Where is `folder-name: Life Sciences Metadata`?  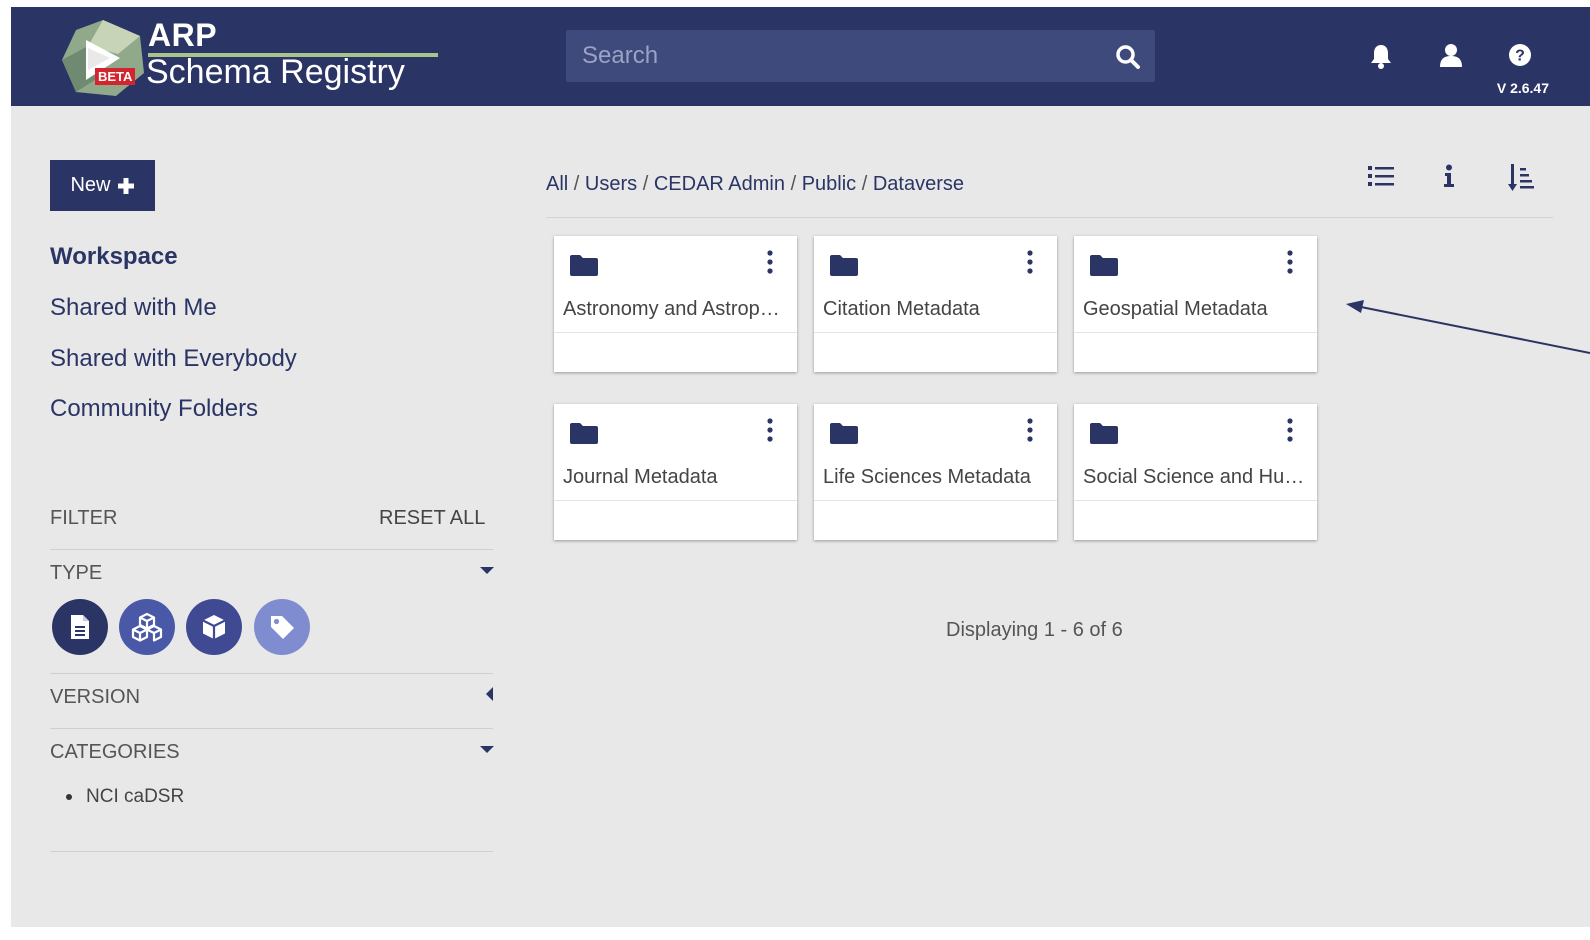 folder-name: Life Sciences Metadata is located at coordinates (927, 477).